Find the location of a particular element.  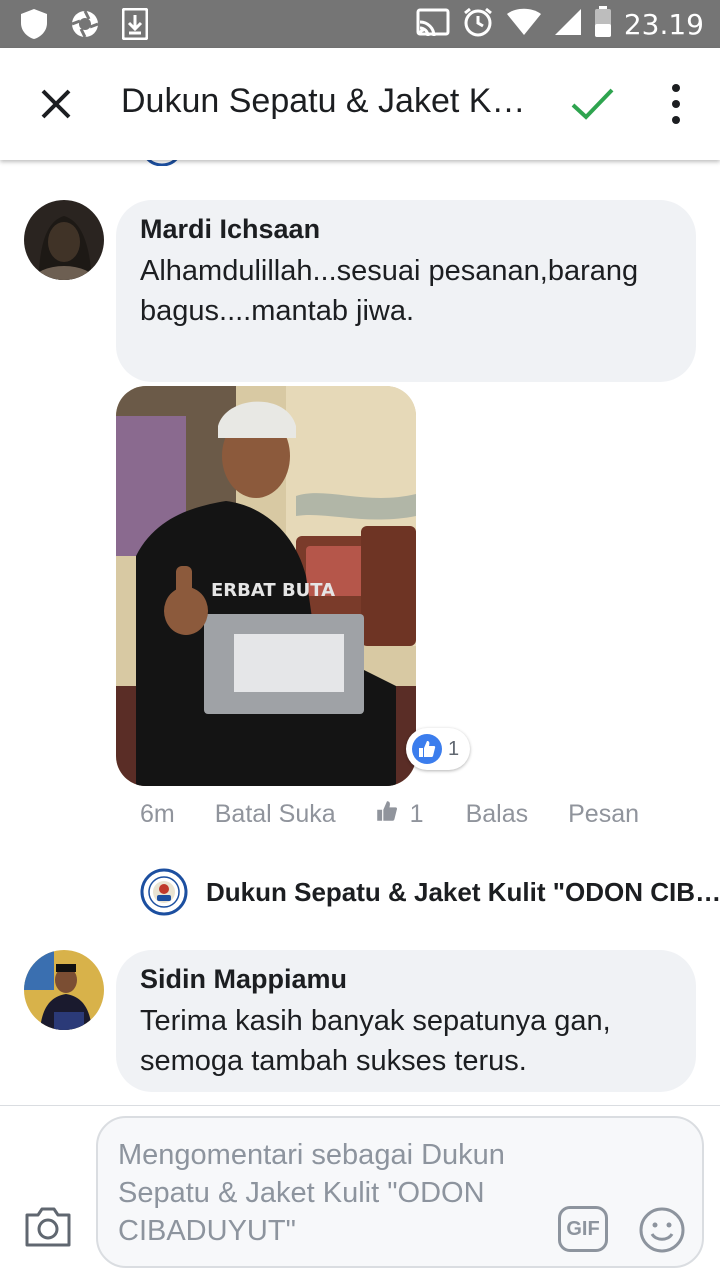

aperture-icon is located at coordinates (85, 26).